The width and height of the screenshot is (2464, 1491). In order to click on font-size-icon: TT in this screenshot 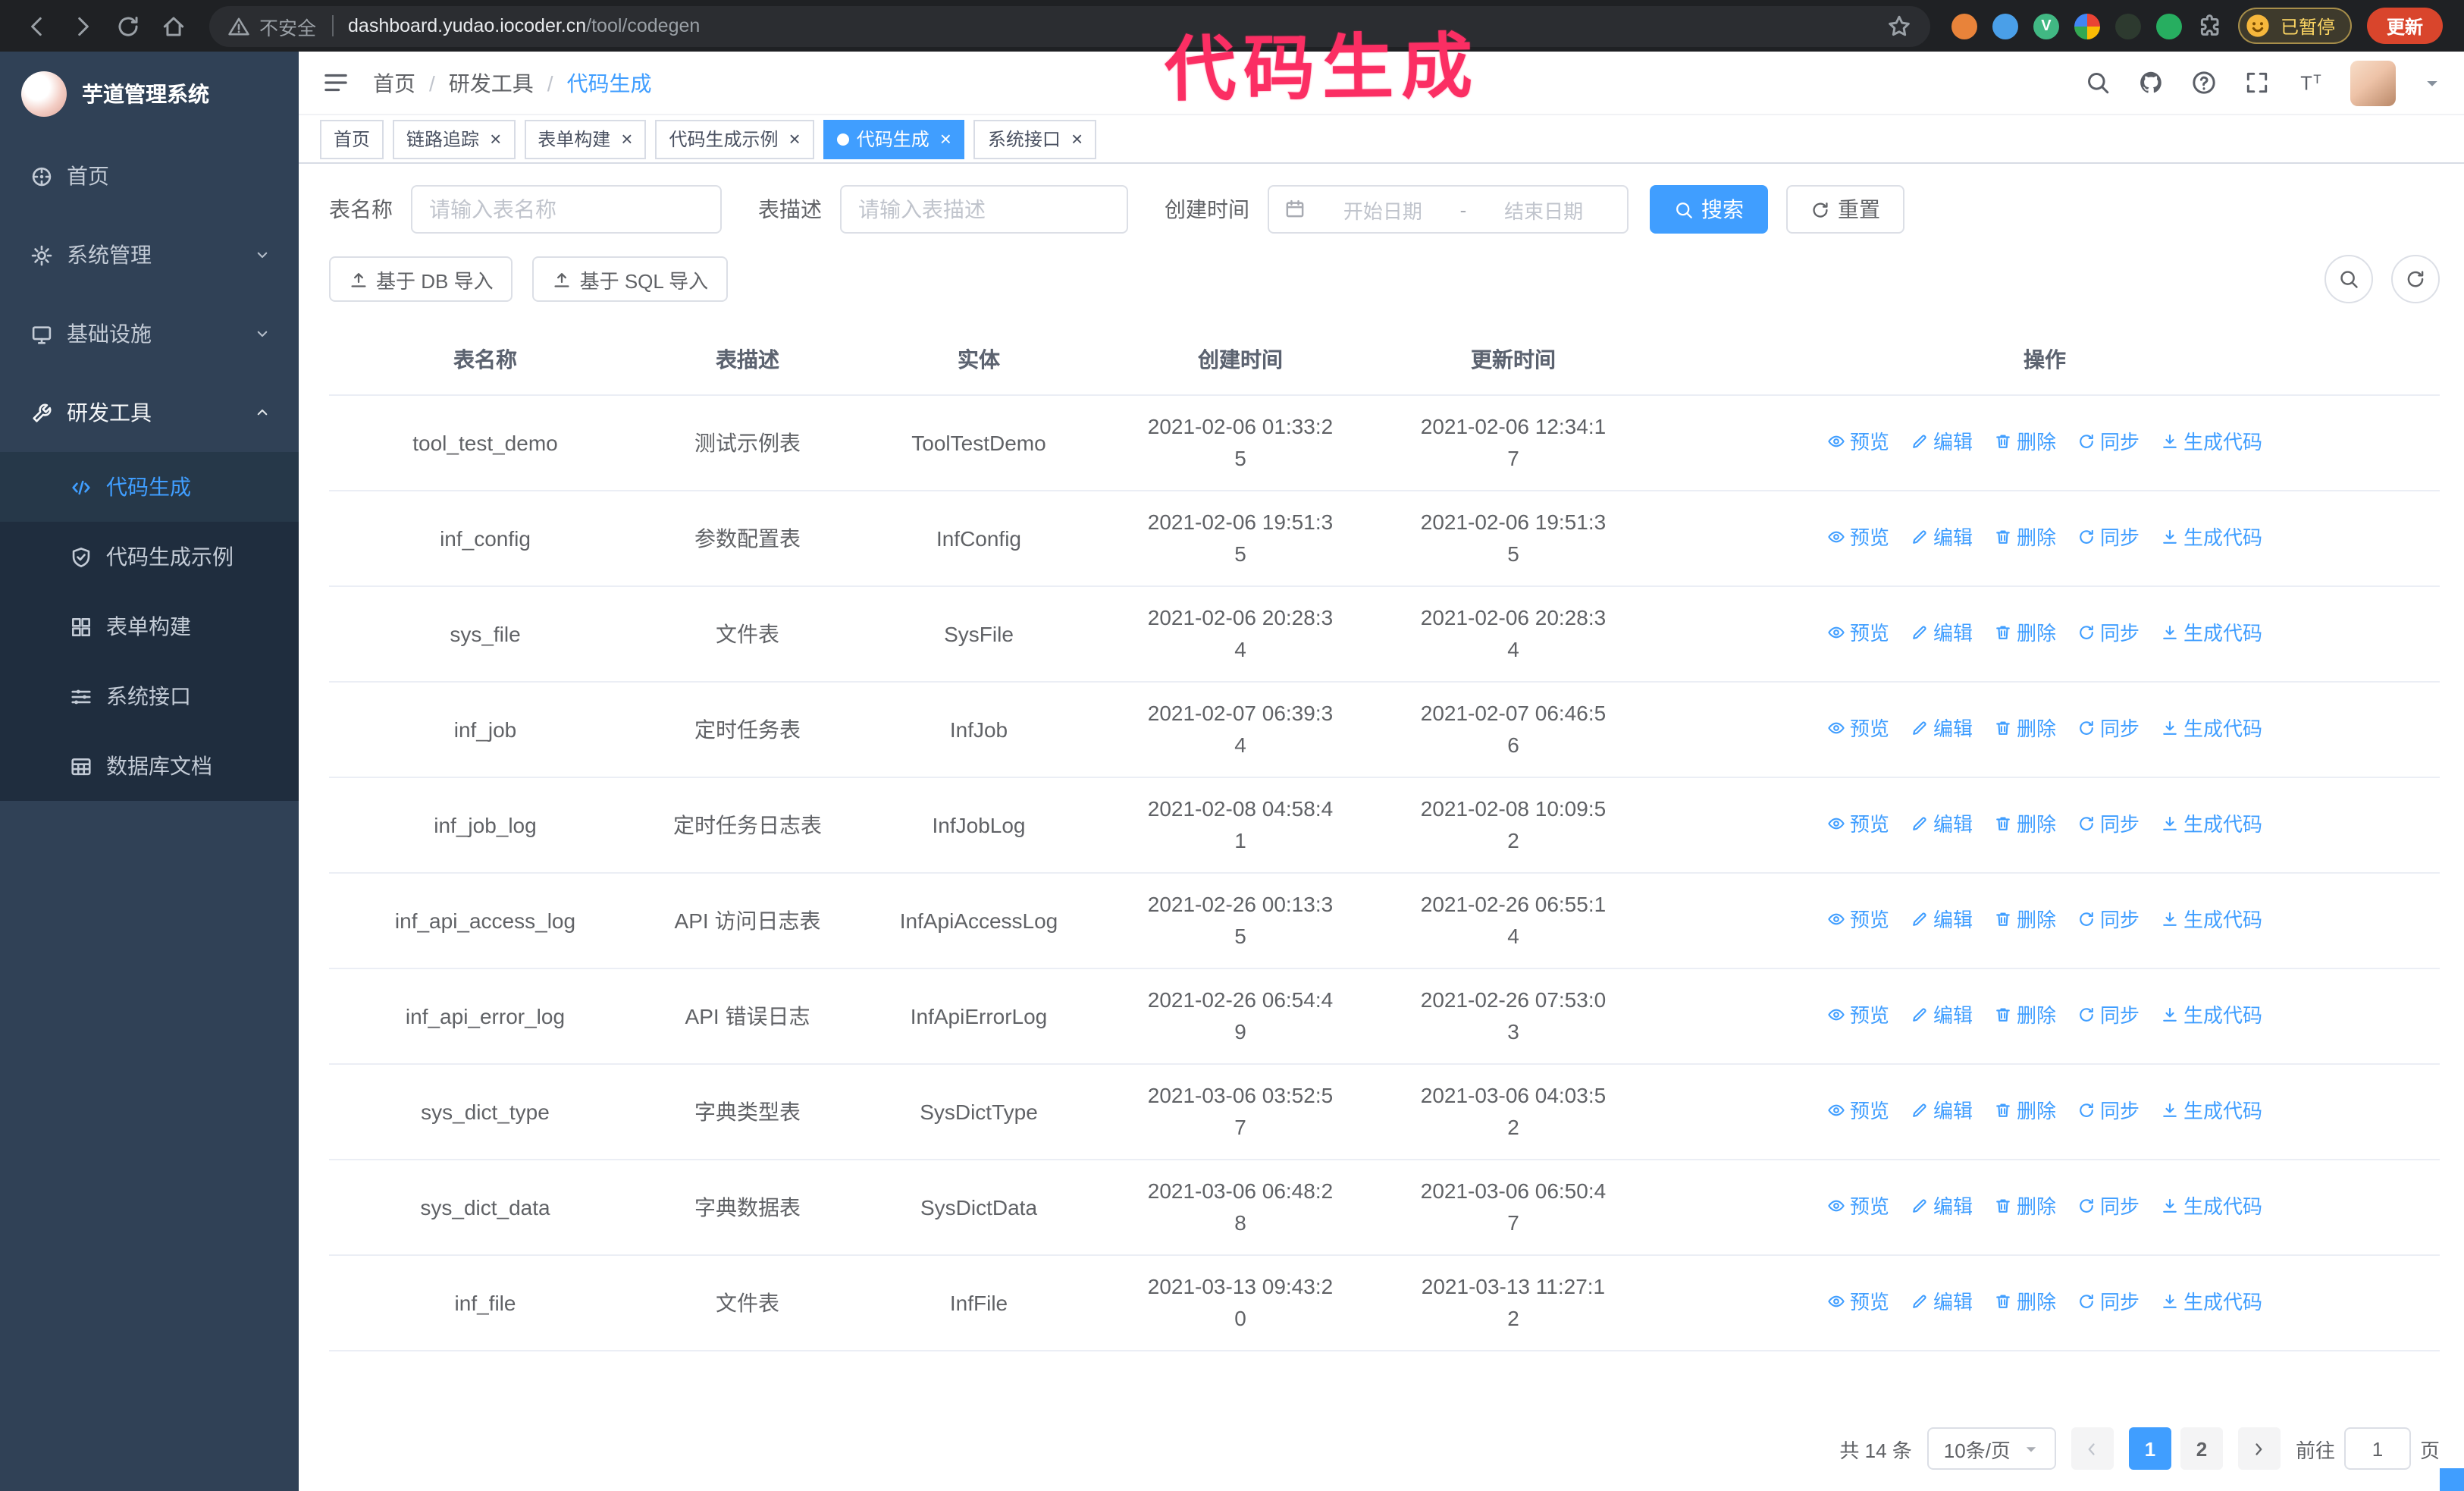, I will do `click(2310, 83)`.